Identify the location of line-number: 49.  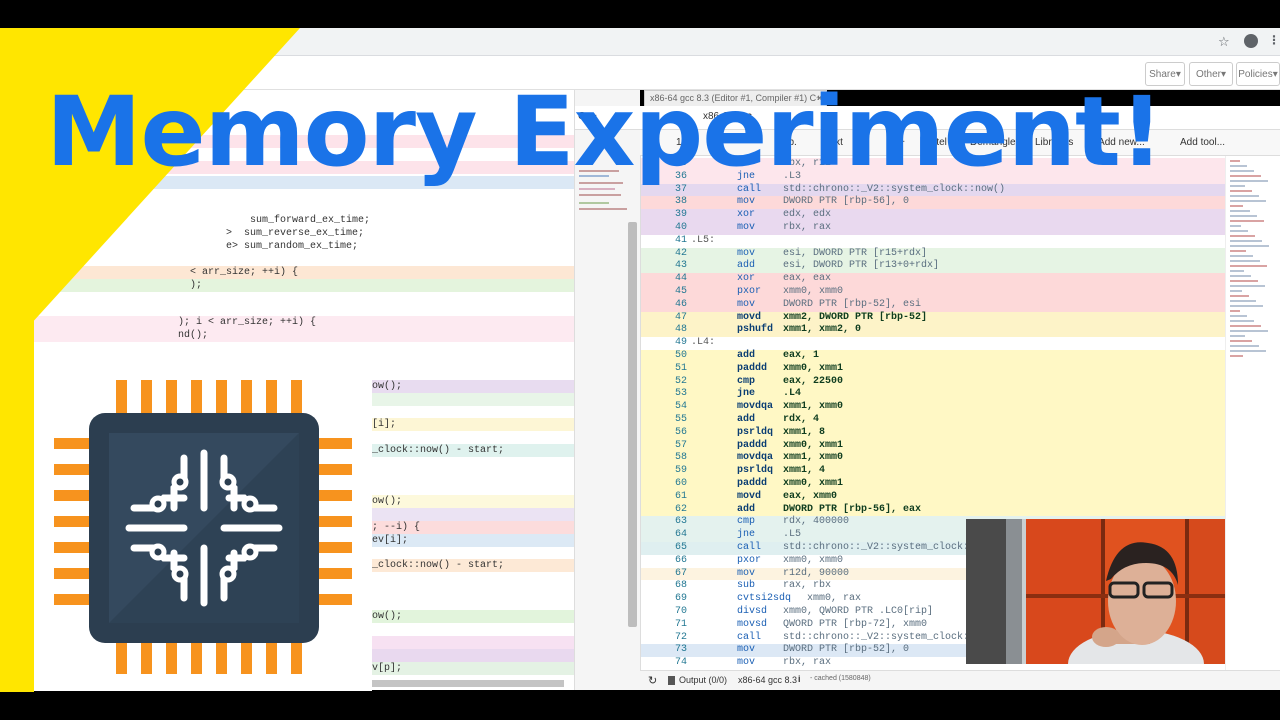
(680, 343).